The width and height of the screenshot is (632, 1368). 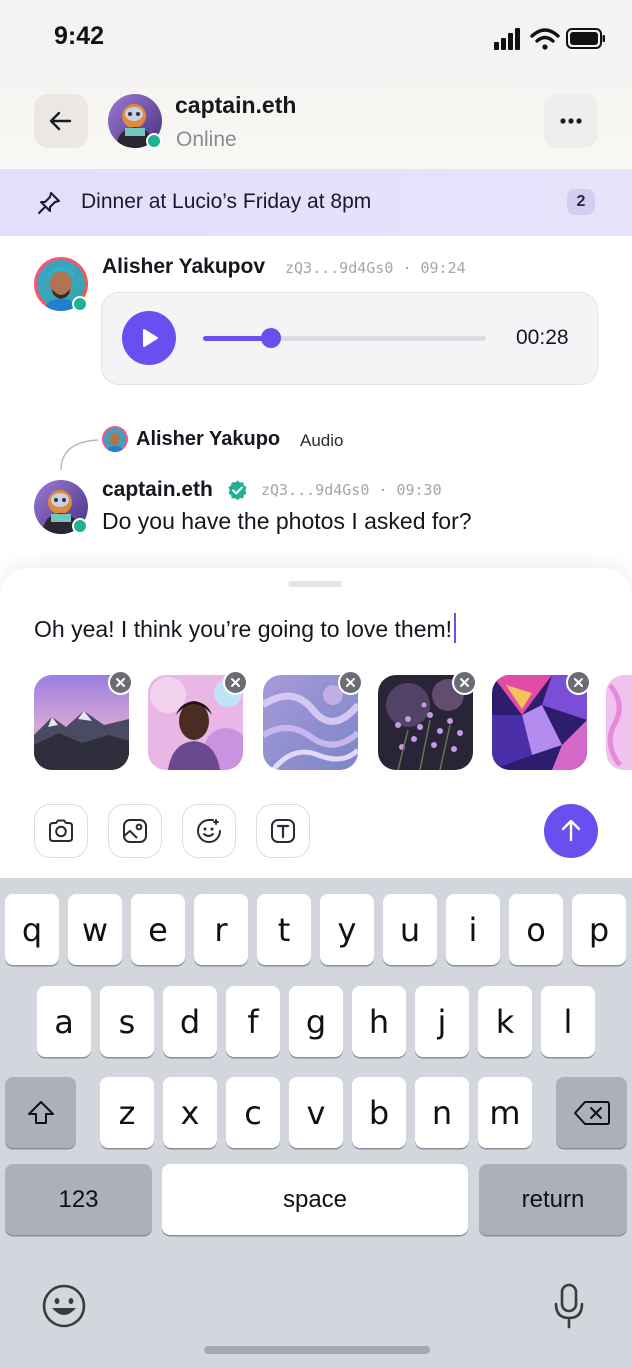 What do you see at coordinates (316, 1021) in the screenshot?
I see `key-g: g` at bounding box center [316, 1021].